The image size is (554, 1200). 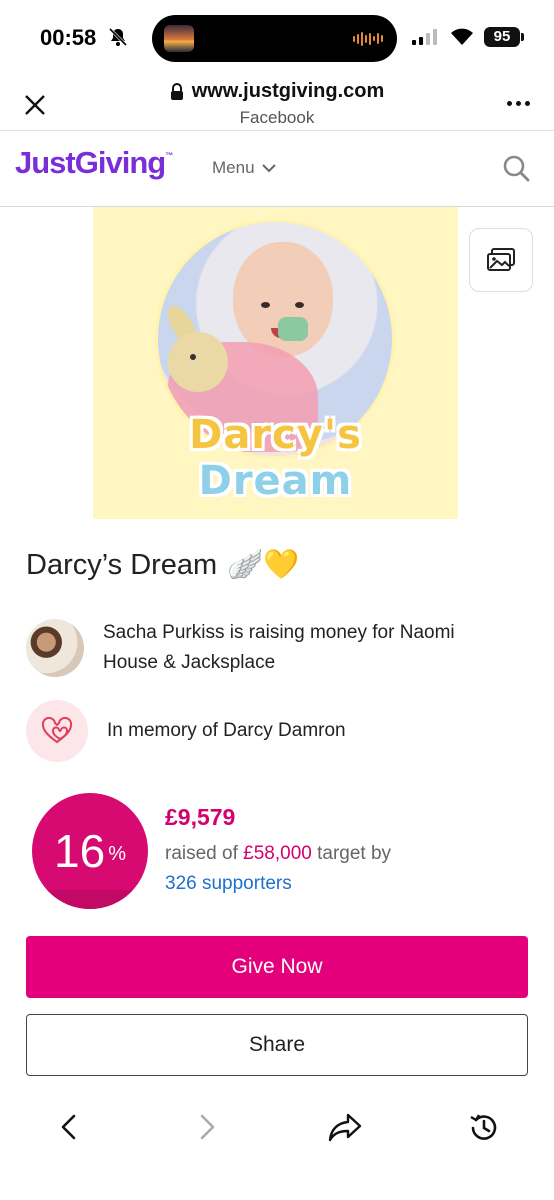 What do you see at coordinates (368, 38) in the screenshot?
I see `audio-waveform-icon` at bounding box center [368, 38].